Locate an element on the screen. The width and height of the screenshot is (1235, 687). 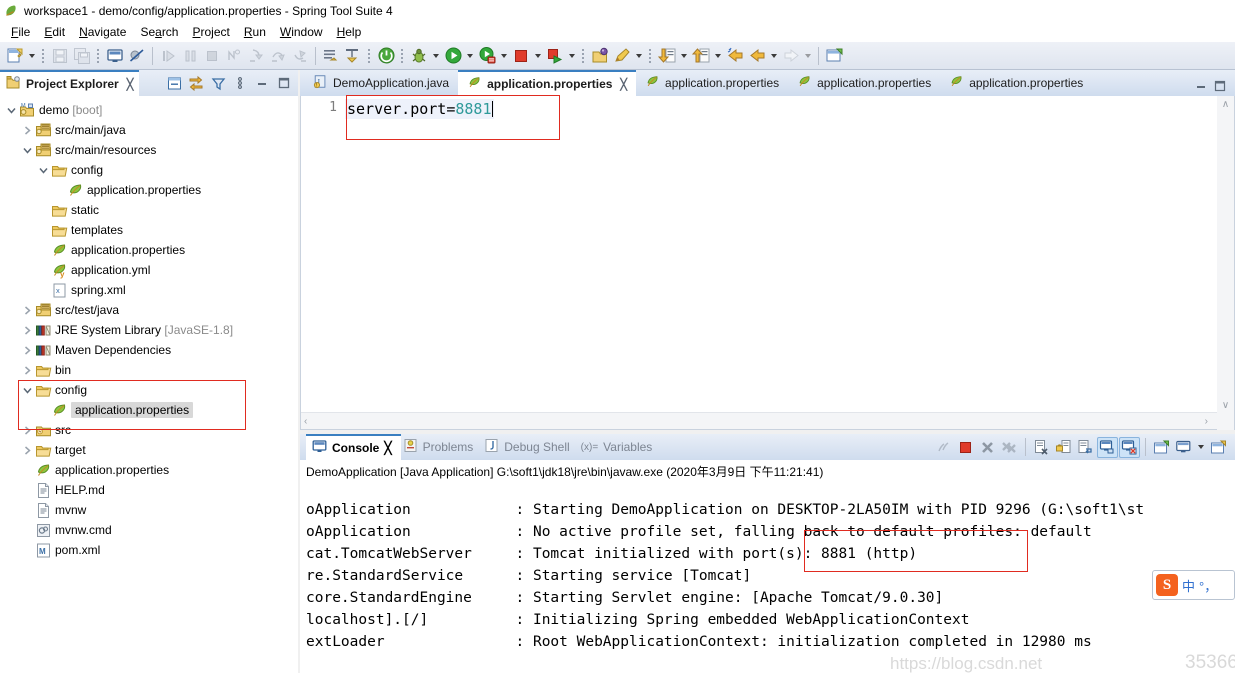
run-icon is located at coordinates (453, 56).